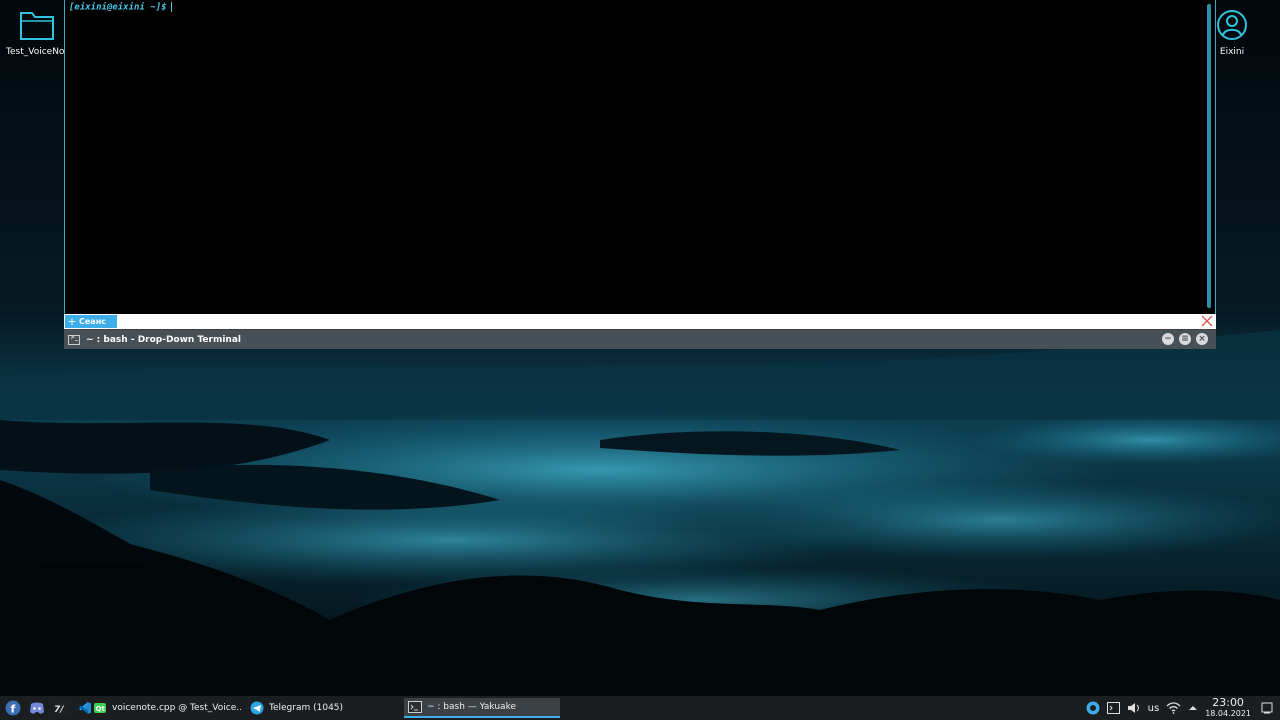  I want to click on keyboard-layout: us, so click(1154, 708).